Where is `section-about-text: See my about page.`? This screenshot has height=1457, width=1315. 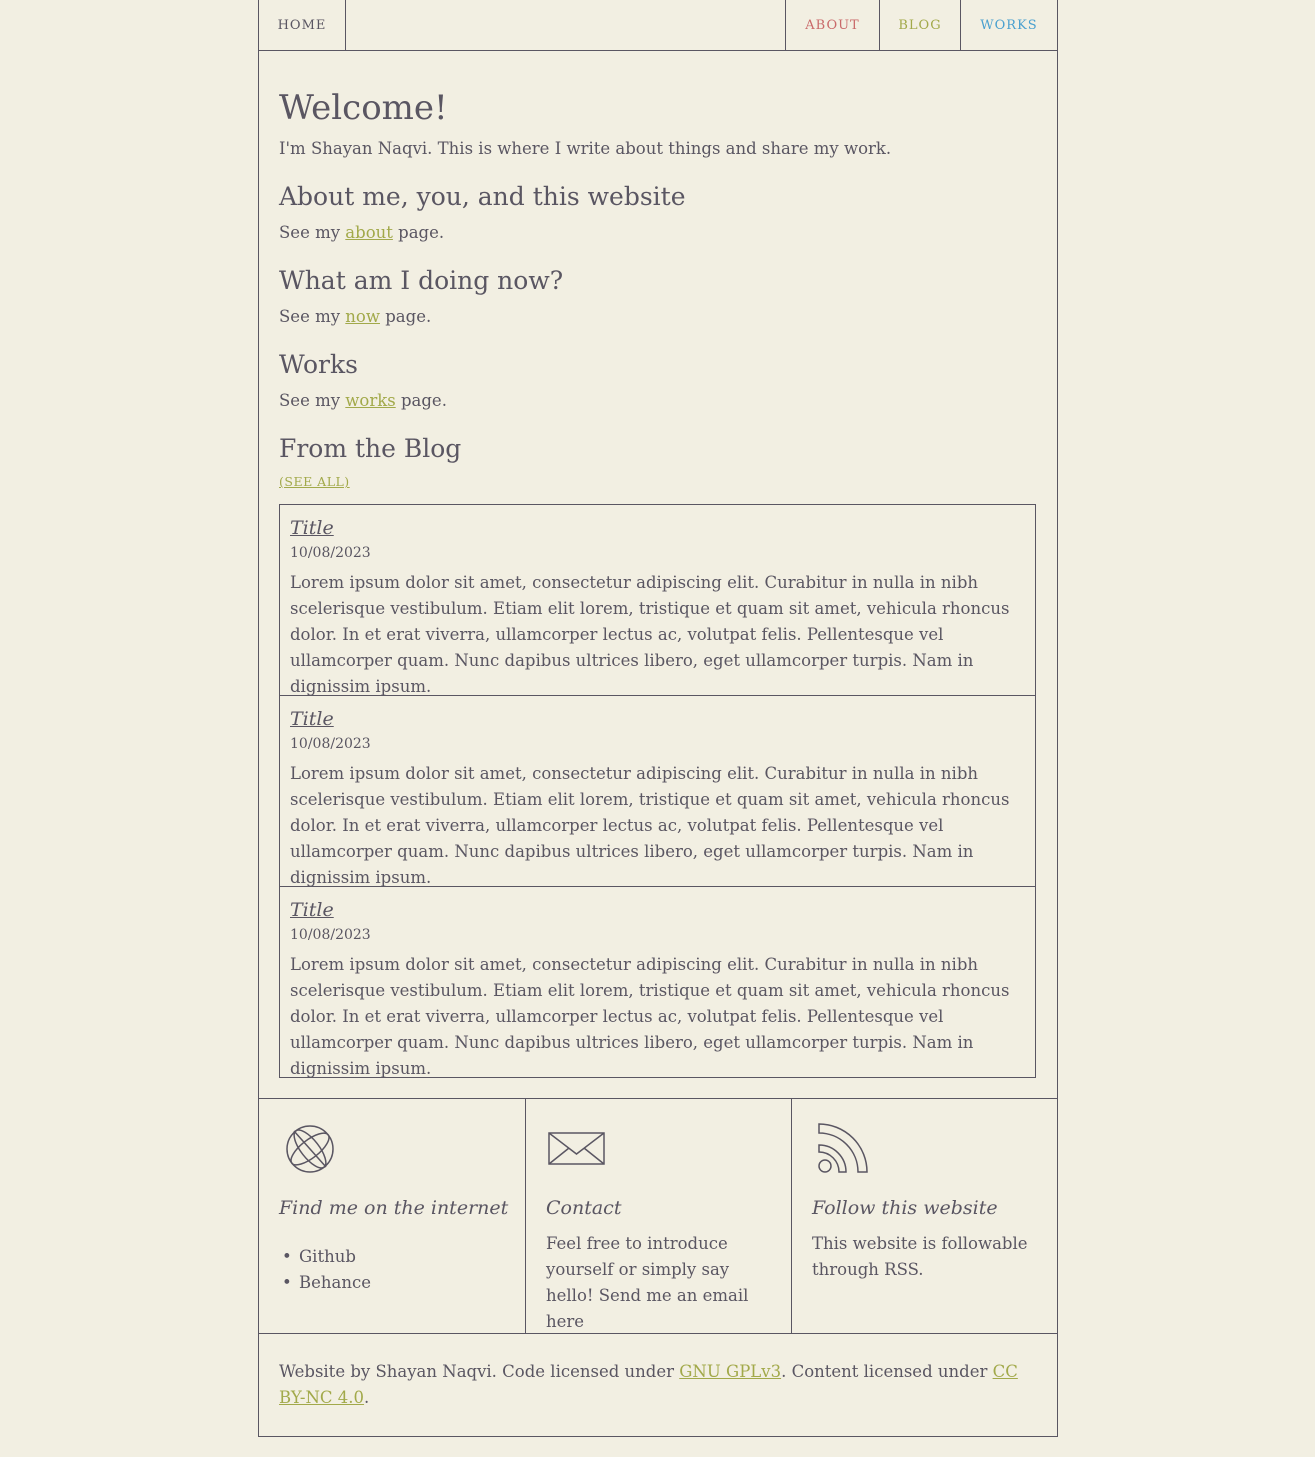
section-about-text: See my about page. is located at coordinates (361, 232).